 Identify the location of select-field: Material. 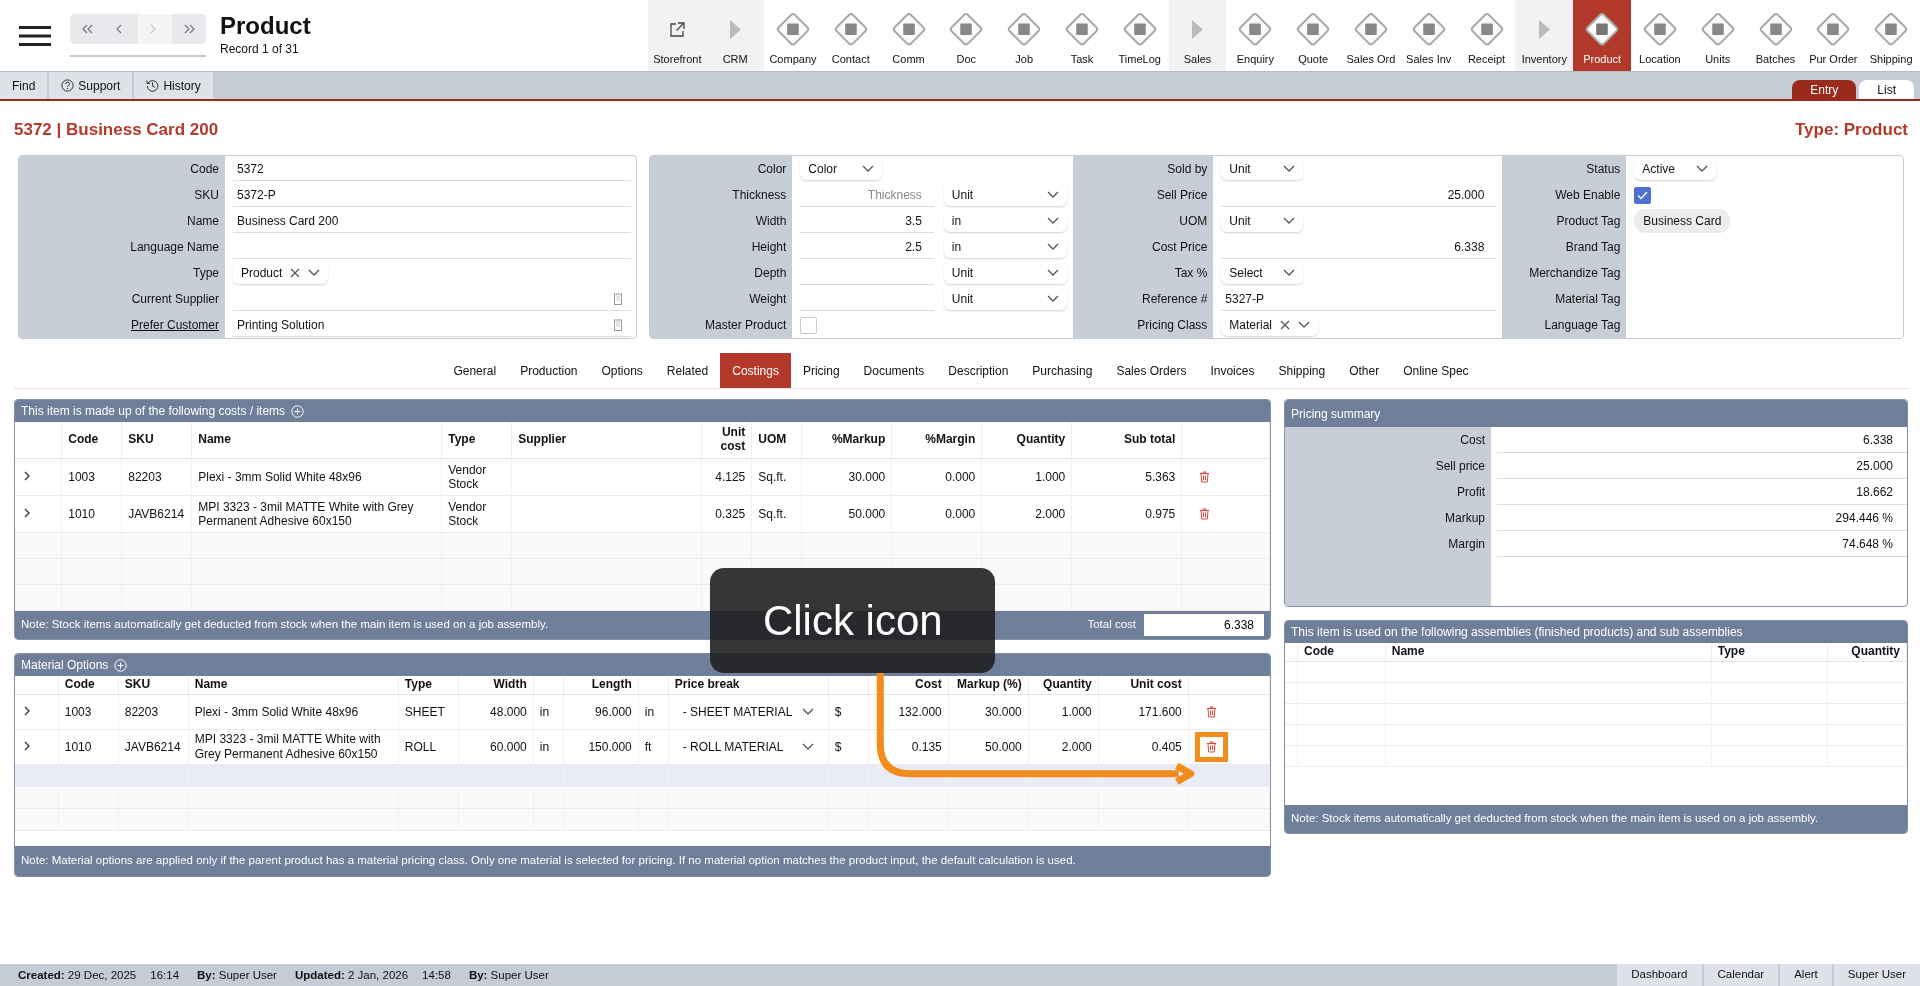
(1270, 325).